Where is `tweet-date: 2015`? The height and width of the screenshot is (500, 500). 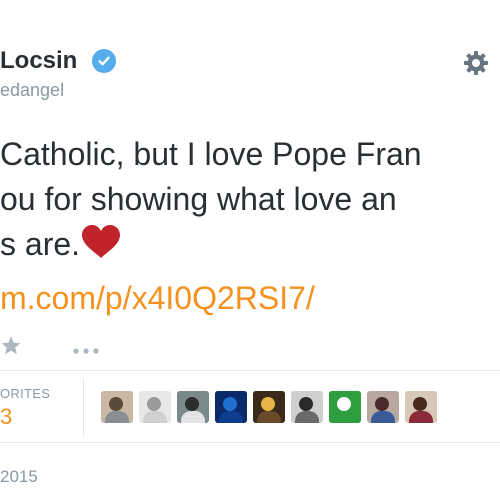 tweet-date: 2015 is located at coordinates (19, 477).